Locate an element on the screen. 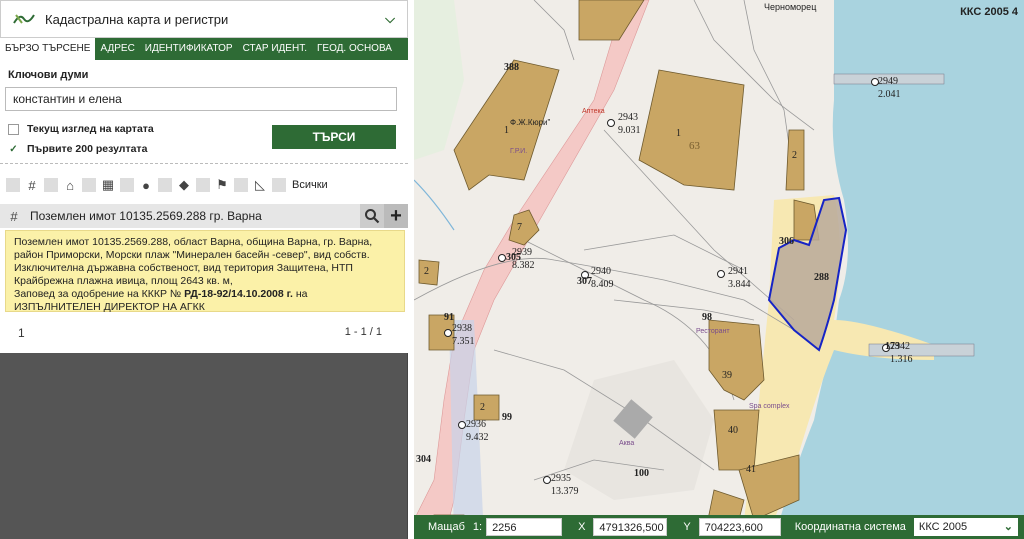 This screenshot has width=1024, height=539. filter-checkbox-all is located at coordinates (279, 185).